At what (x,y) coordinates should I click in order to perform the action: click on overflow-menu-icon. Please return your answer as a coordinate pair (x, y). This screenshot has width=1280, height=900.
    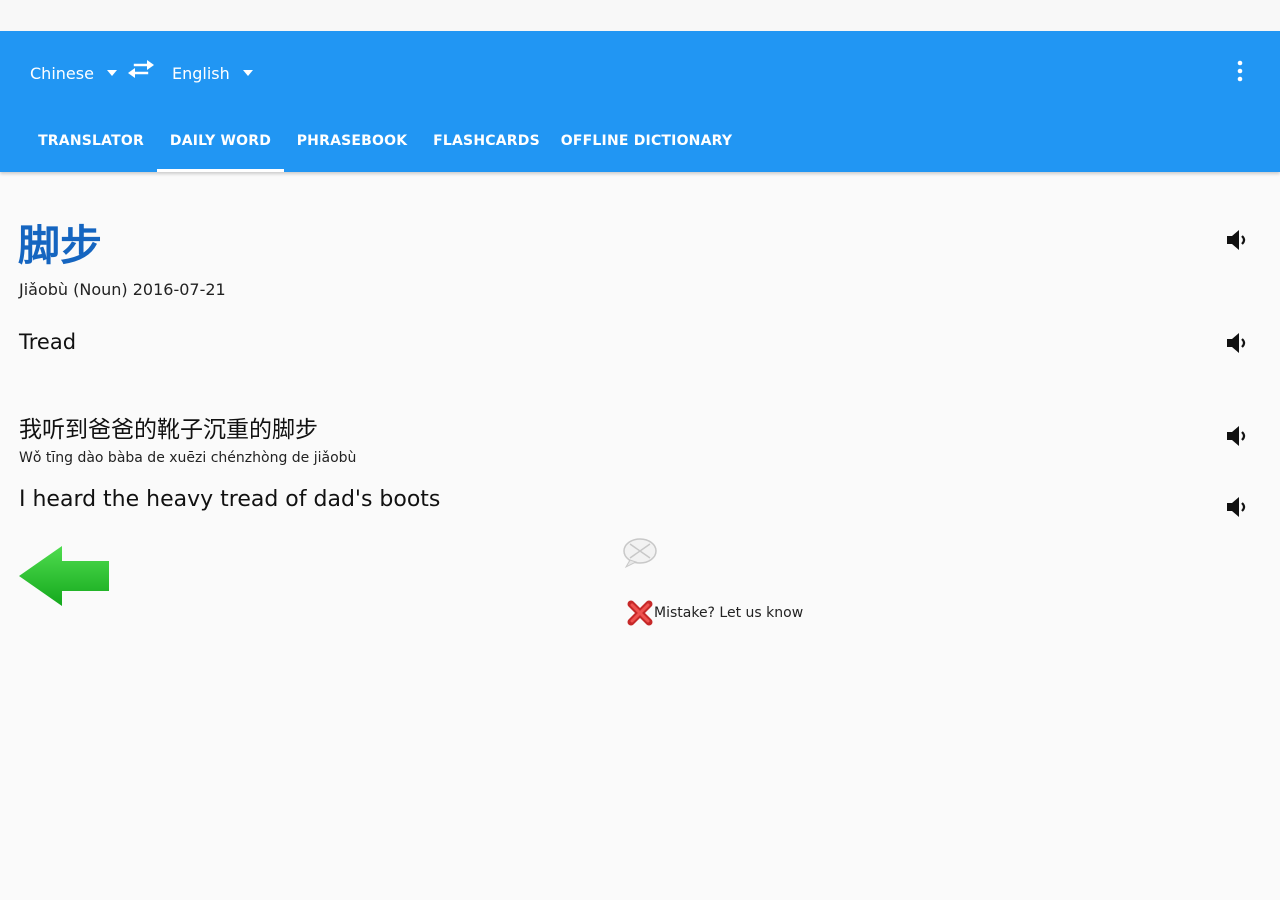
    Looking at the image, I should click on (1240, 71).